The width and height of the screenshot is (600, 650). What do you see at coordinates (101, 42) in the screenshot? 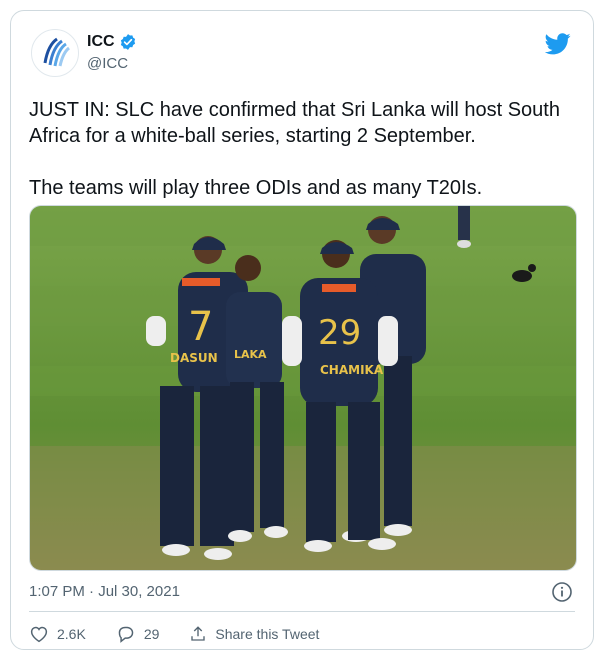
I see `account-name: ICC` at bounding box center [101, 42].